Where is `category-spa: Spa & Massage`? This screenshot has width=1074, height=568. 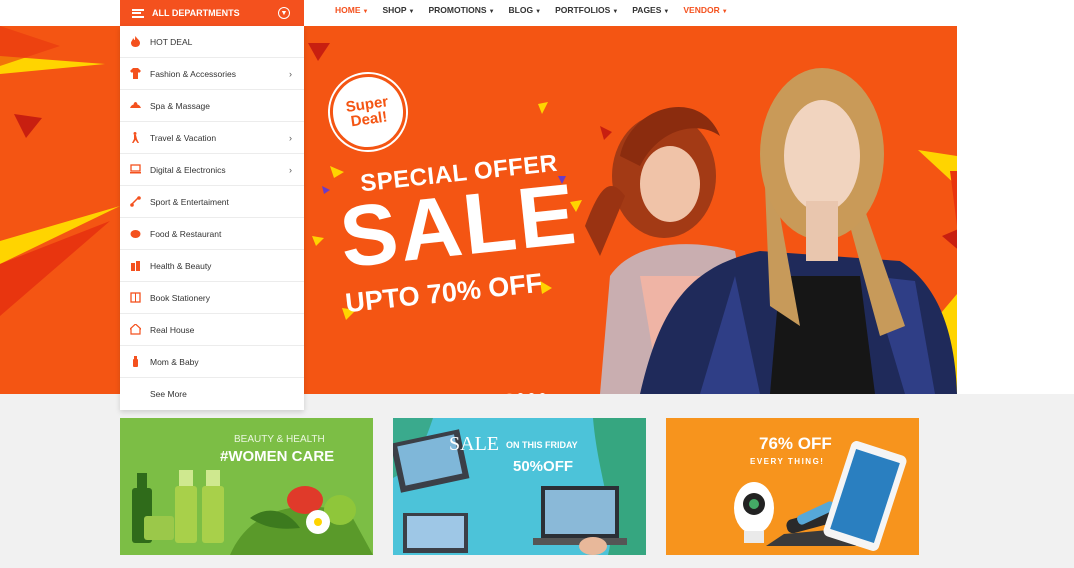 category-spa: Spa & Massage is located at coordinates (212, 106).